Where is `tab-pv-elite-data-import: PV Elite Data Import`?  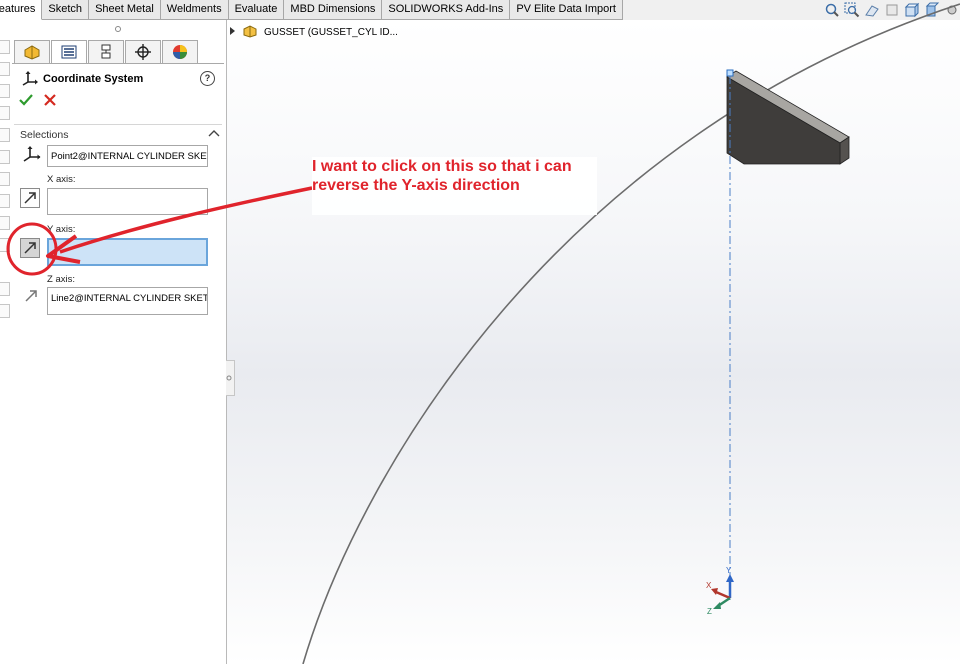 tab-pv-elite-data-import: PV Elite Data Import is located at coordinates (566, 10).